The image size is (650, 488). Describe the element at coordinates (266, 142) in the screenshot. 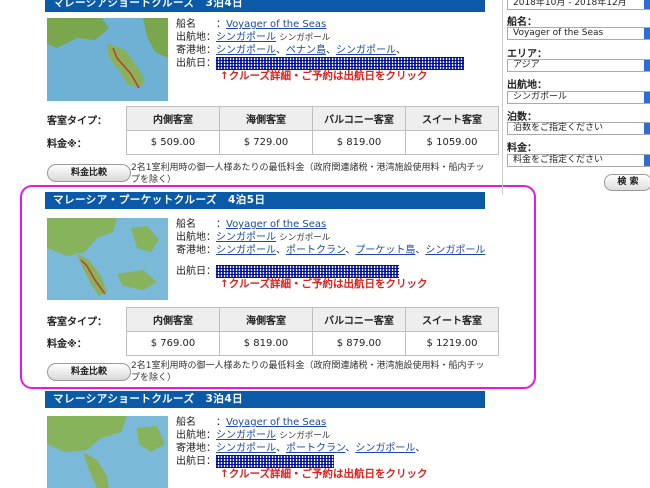

I see `price-cell: $ 729.00` at that location.